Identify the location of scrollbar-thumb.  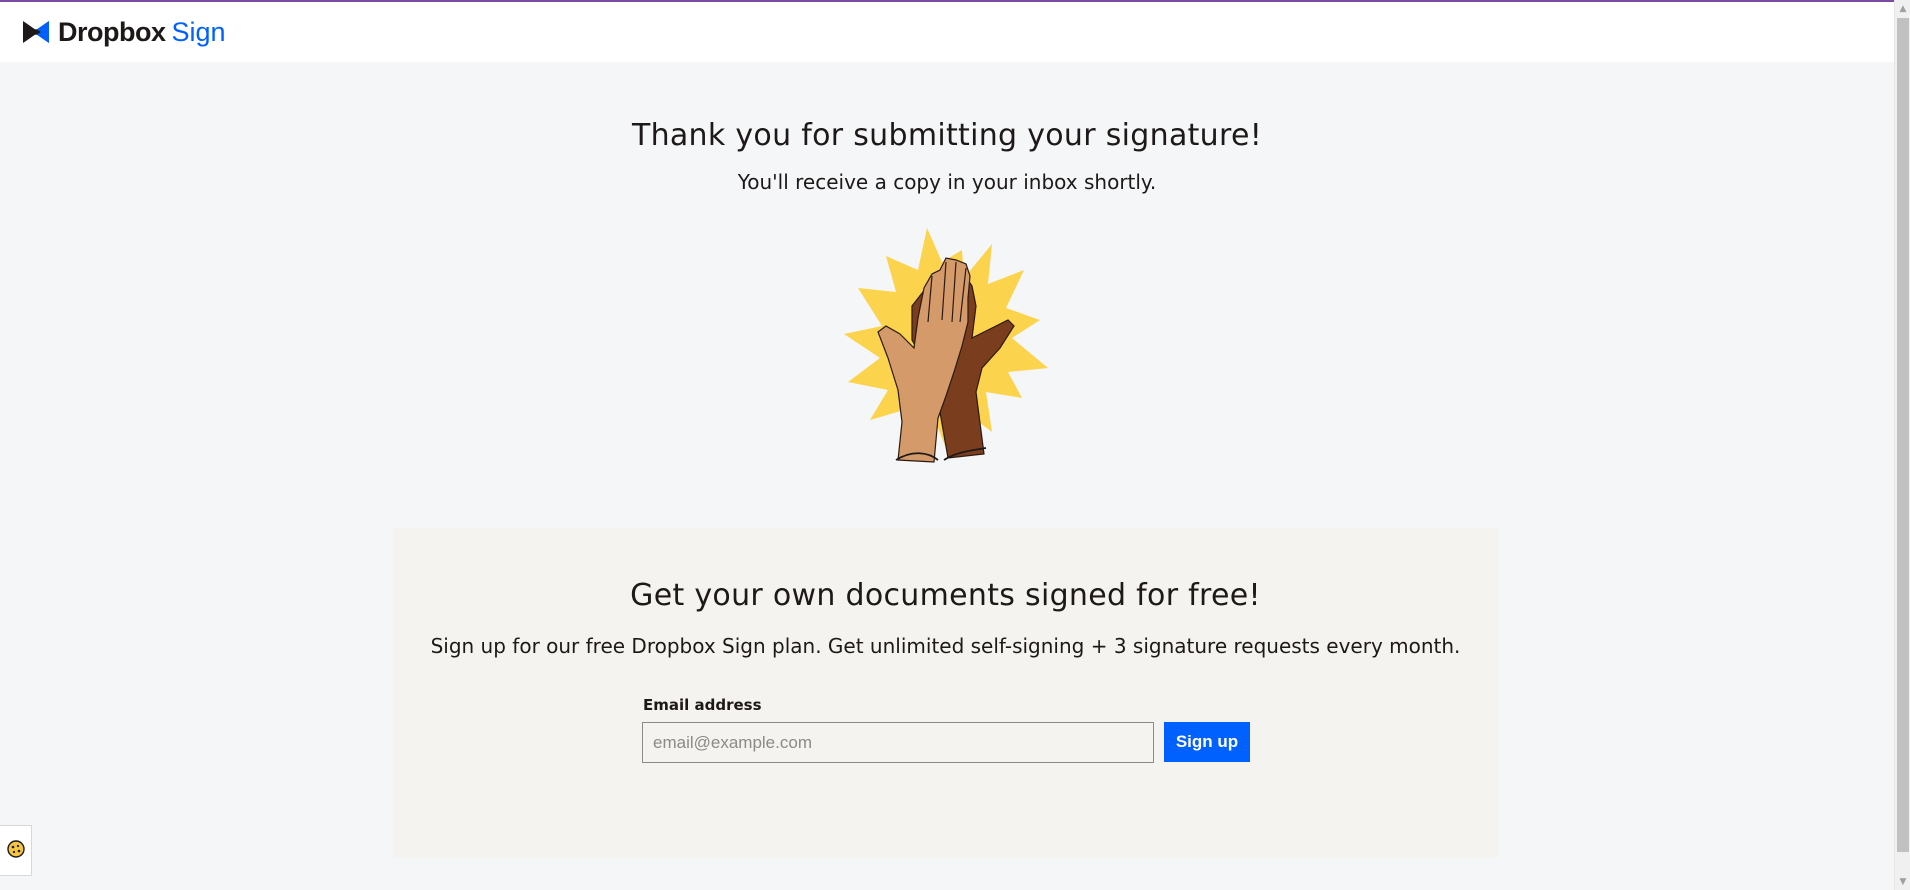
(1903, 435).